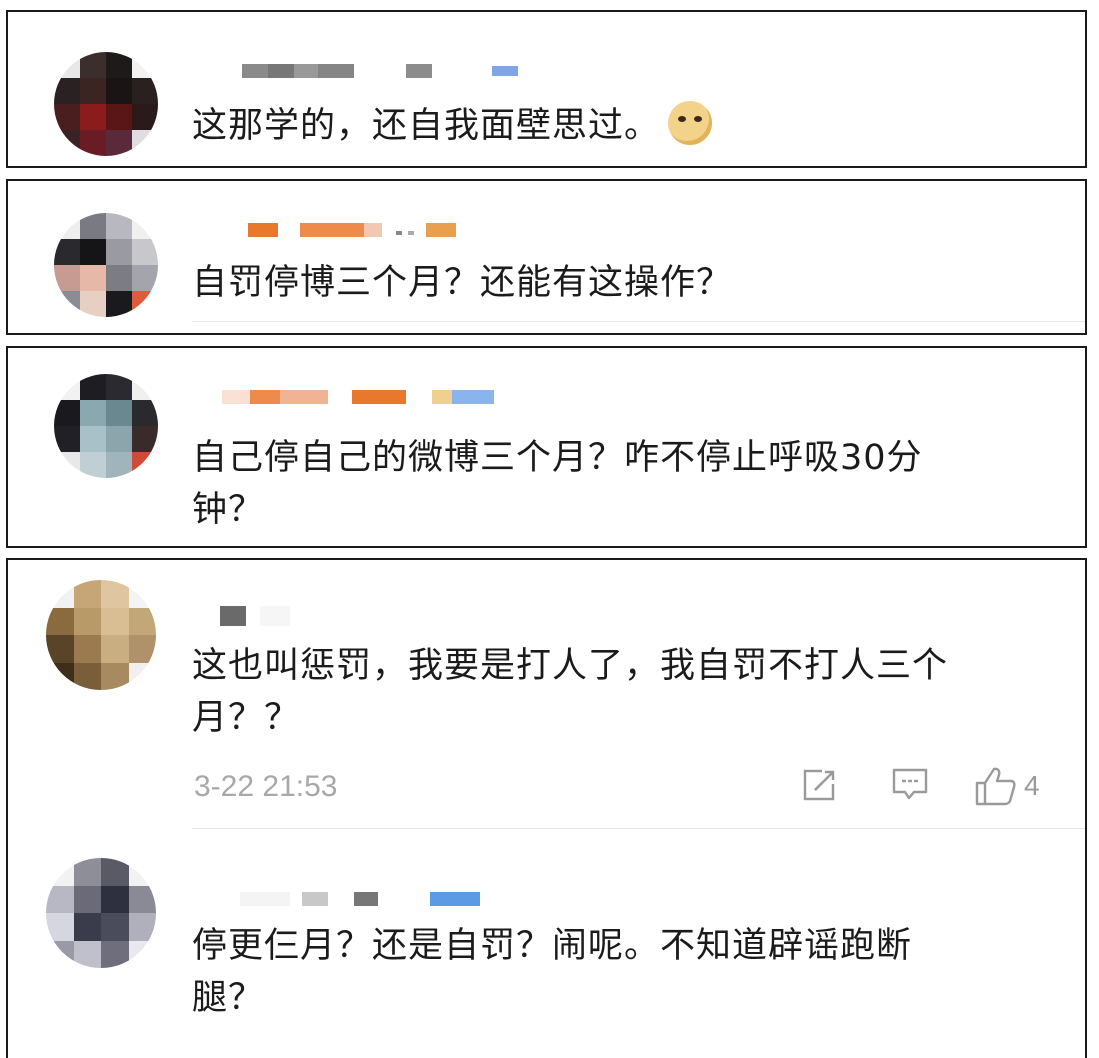 The width and height of the screenshot is (1099, 1058). What do you see at coordinates (546, 89) in the screenshot?
I see `comment-card-1: 这那学的，还自我面壁思过。` at bounding box center [546, 89].